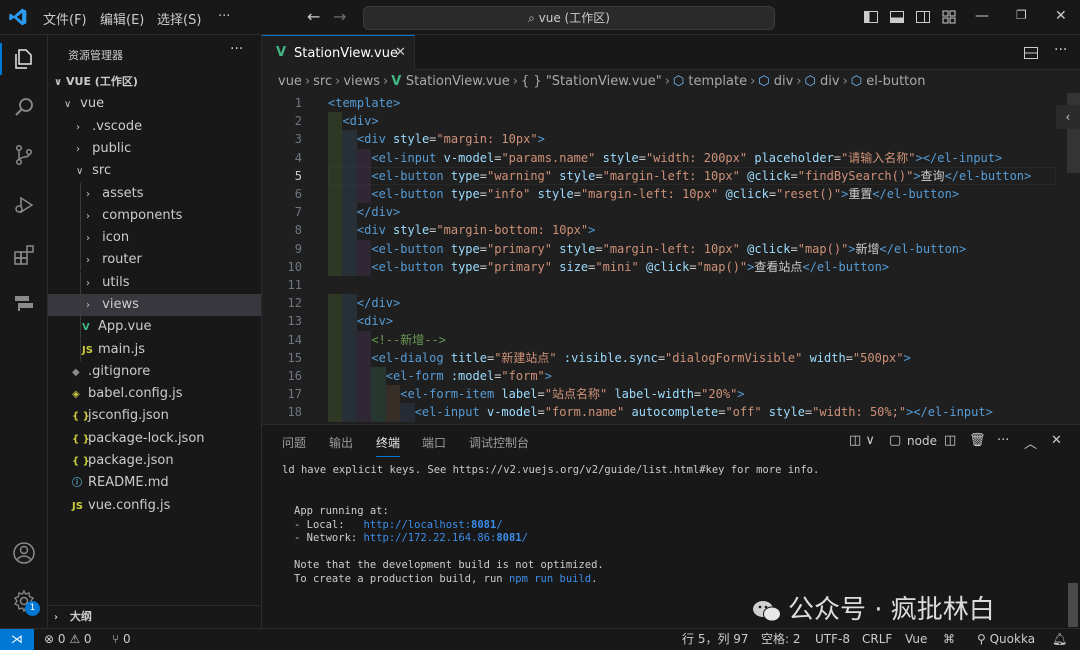 This screenshot has height=650, width=1080. What do you see at coordinates (154, 171) in the screenshot?
I see `tree-folder-src: ∨ src` at bounding box center [154, 171].